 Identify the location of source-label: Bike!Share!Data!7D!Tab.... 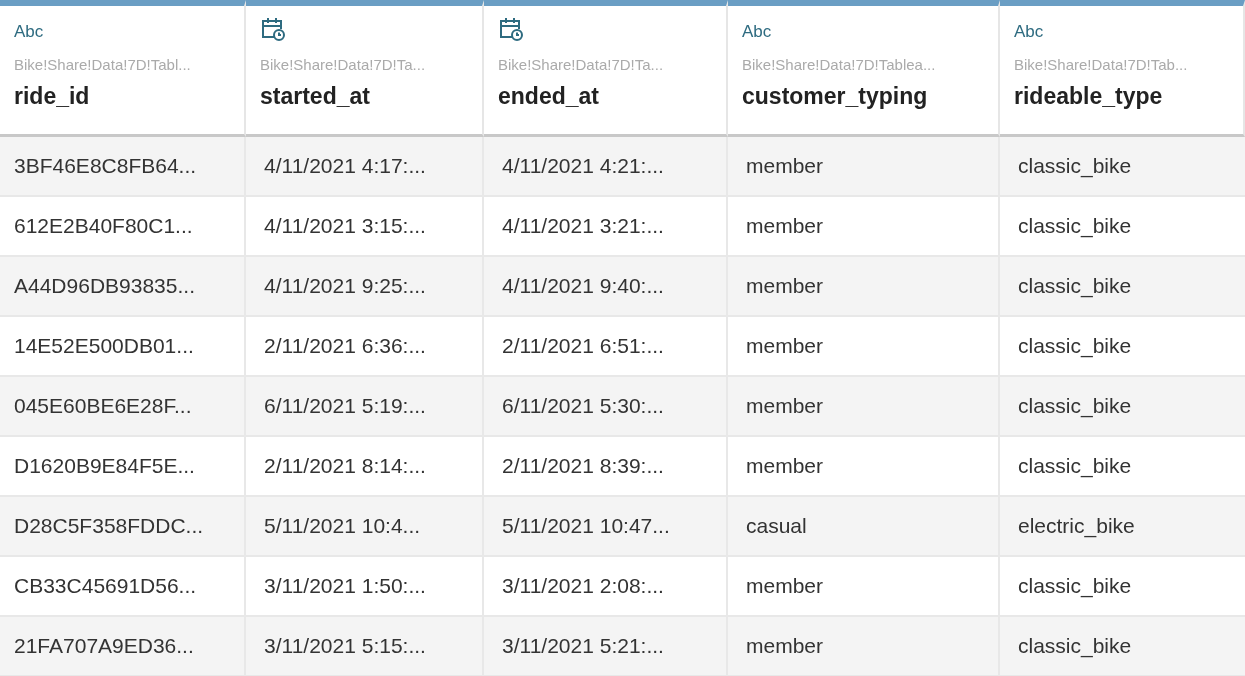
(1101, 64).